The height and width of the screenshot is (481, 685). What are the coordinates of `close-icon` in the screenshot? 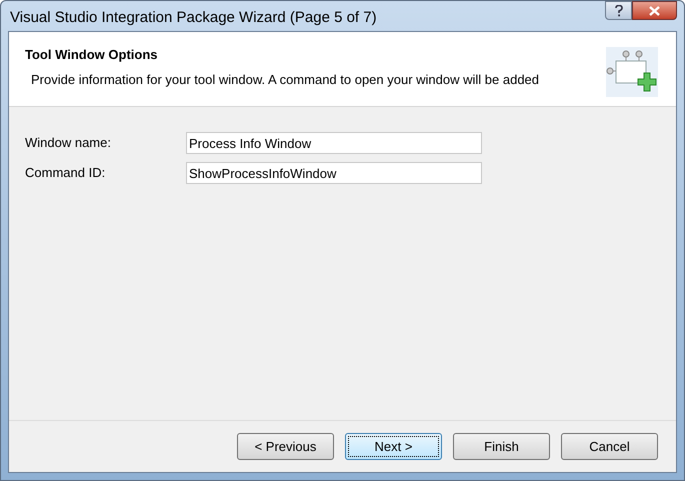 It's located at (654, 11).